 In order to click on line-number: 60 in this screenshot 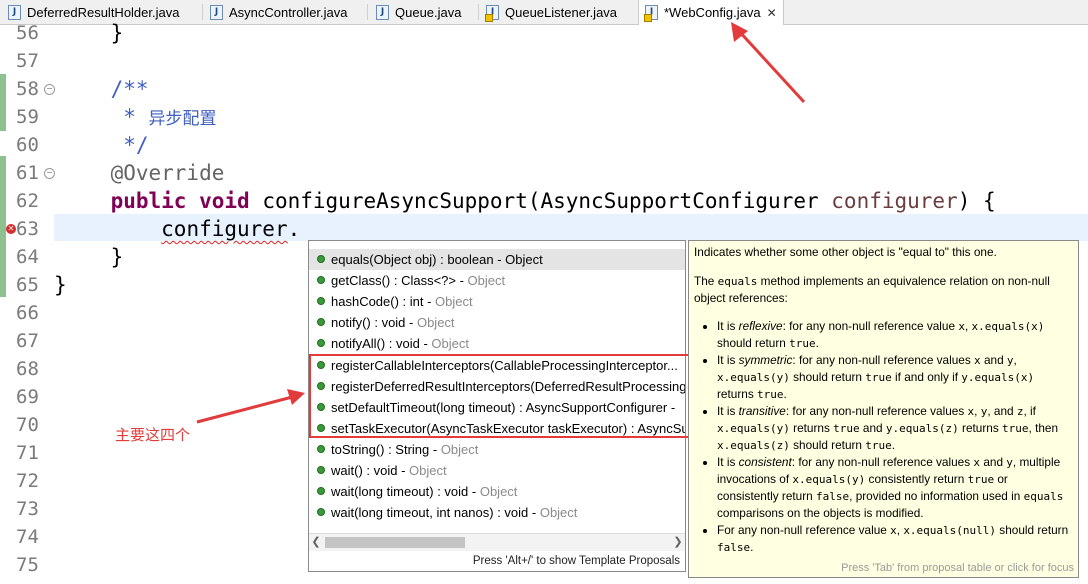, I will do `click(27, 145)`.